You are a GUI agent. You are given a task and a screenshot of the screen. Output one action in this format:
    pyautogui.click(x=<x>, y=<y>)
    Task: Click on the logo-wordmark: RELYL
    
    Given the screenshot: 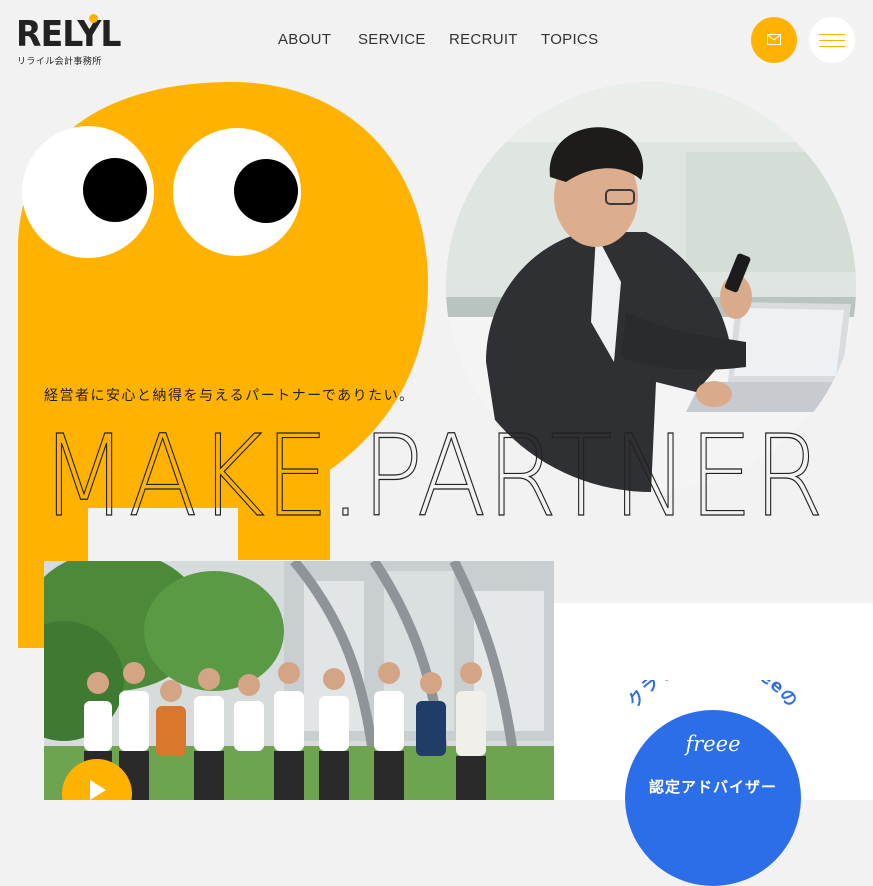 What is the action you would take?
    pyautogui.click(x=68, y=34)
    